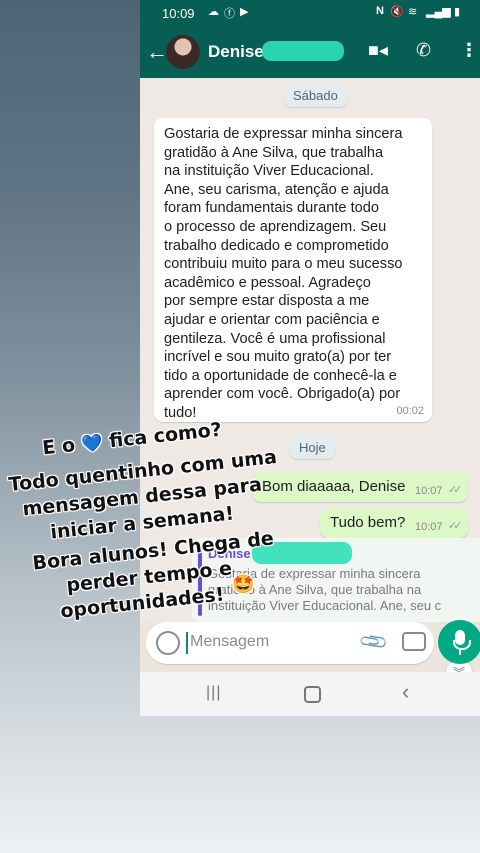 The height and width of the screenshot is (853, 480). Describe the element at coordinates (213, 12) in the screenshot. I see `cloud-icon: ☁` at that location.